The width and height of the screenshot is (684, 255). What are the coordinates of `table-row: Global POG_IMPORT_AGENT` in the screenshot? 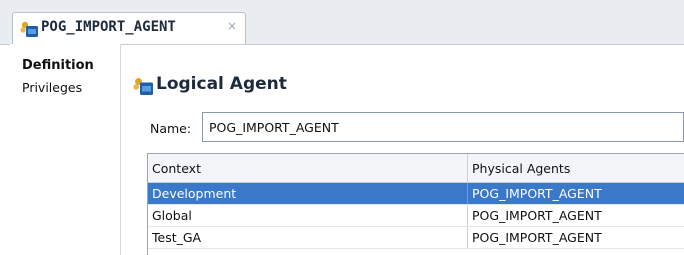 It's located at (416, 216).